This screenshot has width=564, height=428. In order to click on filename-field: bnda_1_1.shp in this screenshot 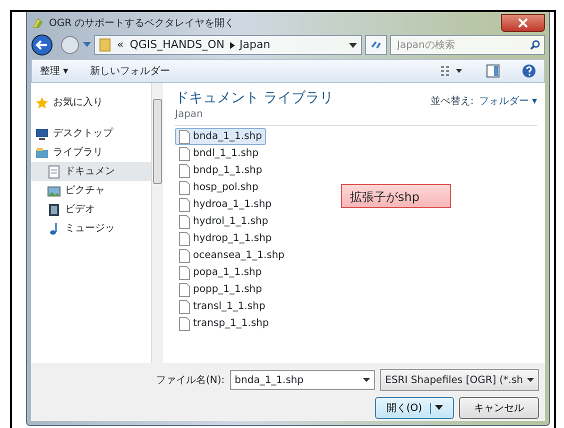, I will do `click(303, 380)`.